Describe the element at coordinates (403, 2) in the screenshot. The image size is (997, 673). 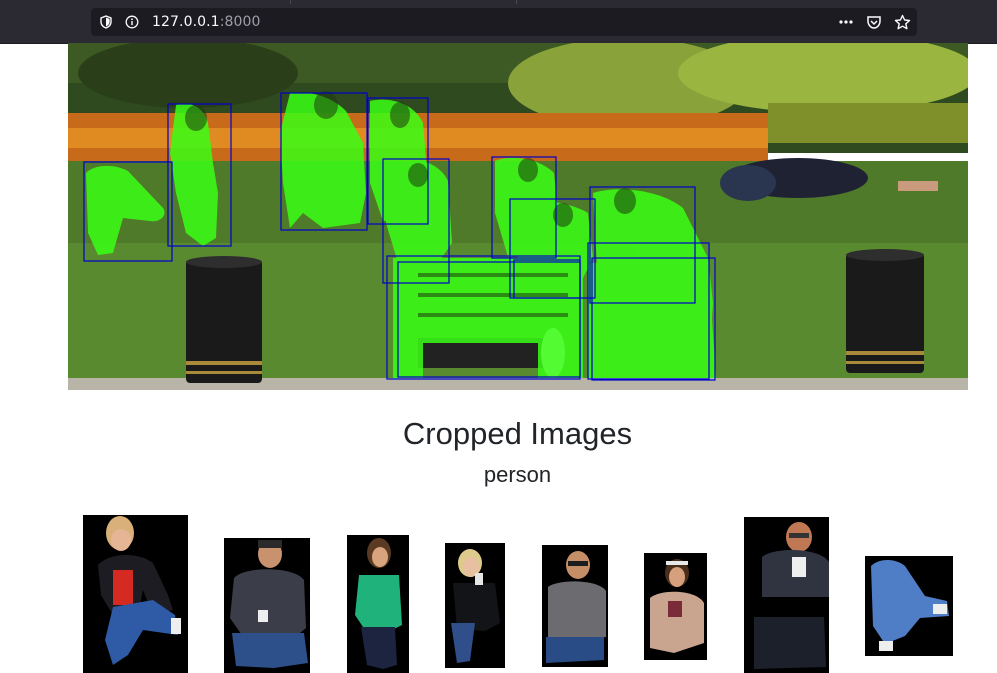
I see `tab-strip` at that location.